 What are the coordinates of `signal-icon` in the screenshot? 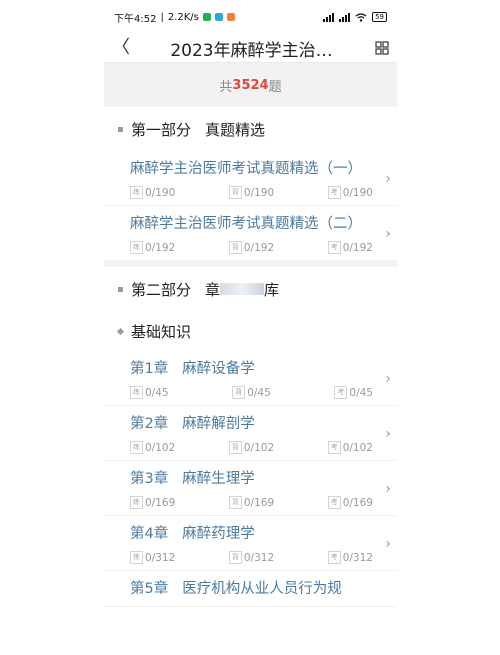 It's located at (329, 17).